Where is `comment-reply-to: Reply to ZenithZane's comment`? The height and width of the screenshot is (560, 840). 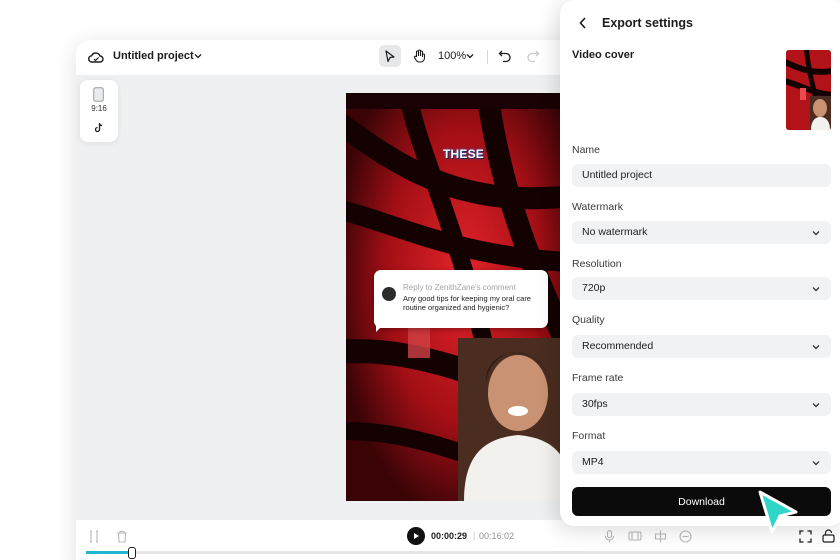
comment-reply-to: Reply to ZenithZane's comment is located at coordinates (459, 287).